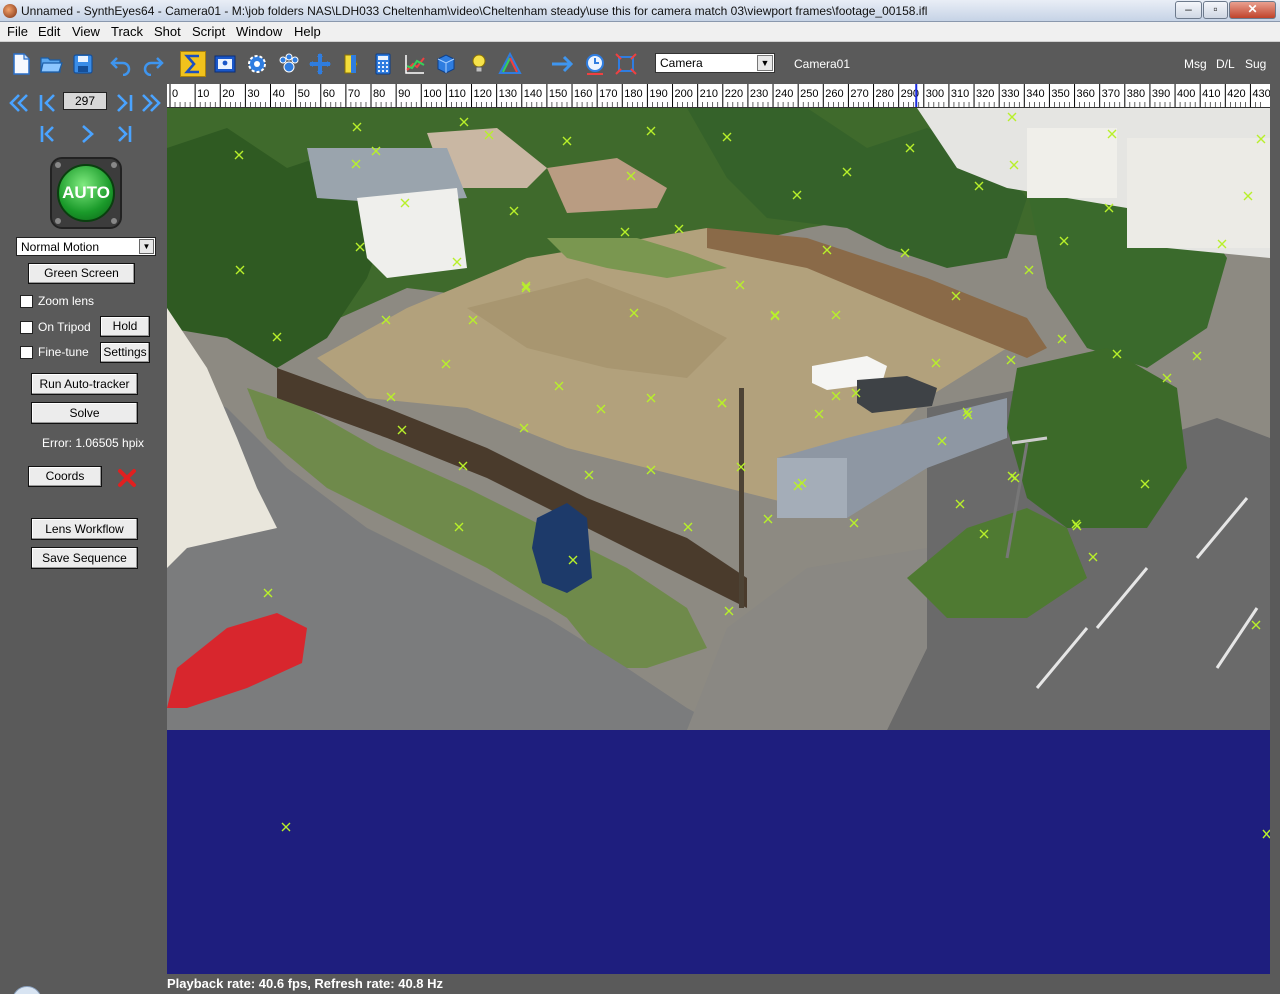  Describe the element at coordinates (1161, 94) in the screenshot. I see `timeline-tick-label: 390` at that location.